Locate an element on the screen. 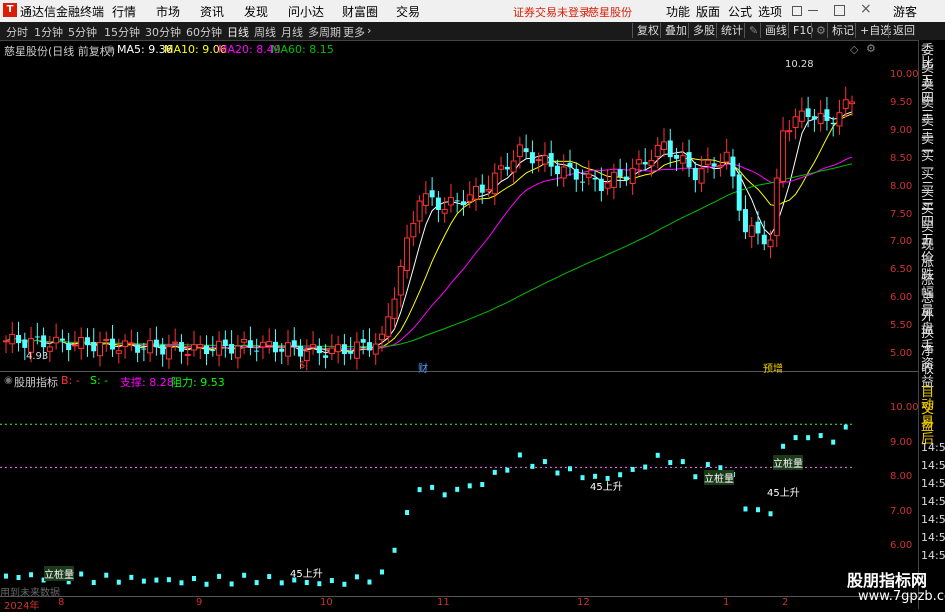 This screenshot has height=612, width=945. price-axis-tick: 8.00 is located at coordinates (901, 186).